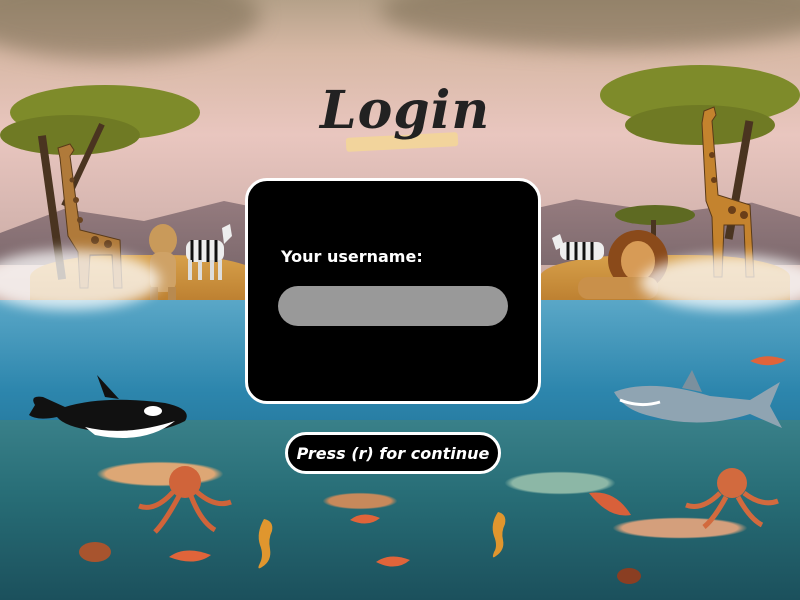 The image size is (800, 600). I want to click on lobster-icon, so click(95, 552).